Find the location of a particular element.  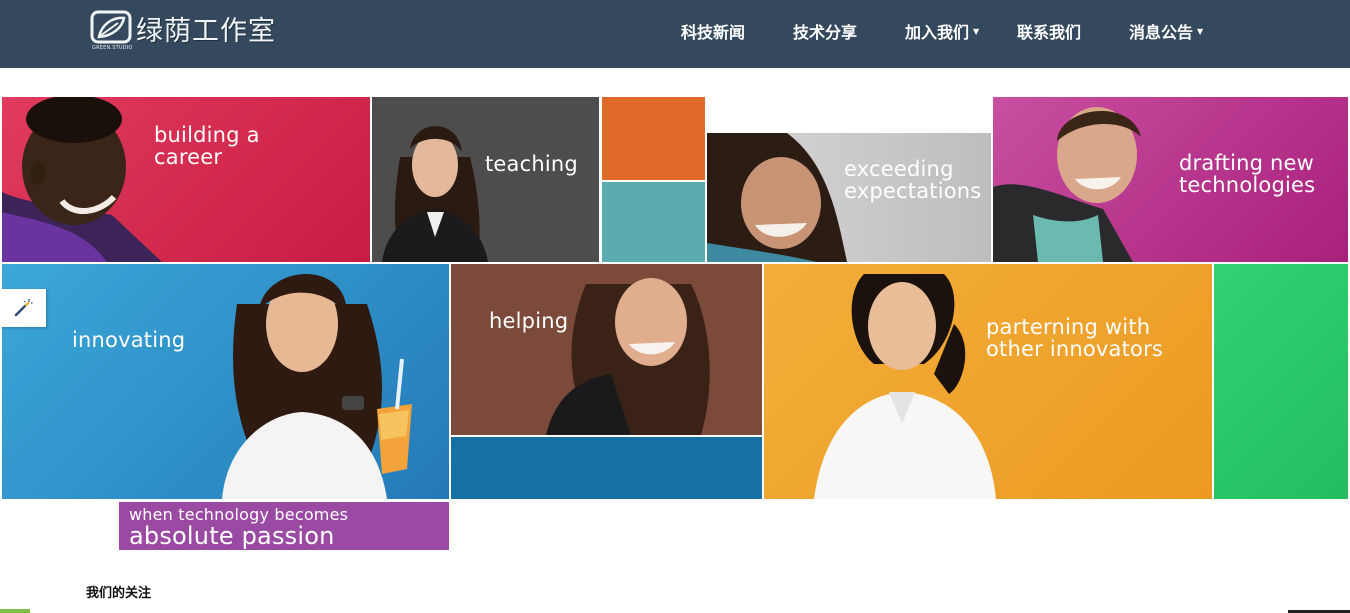

tile-innovating: innovating is located at coordinates (225, 381).